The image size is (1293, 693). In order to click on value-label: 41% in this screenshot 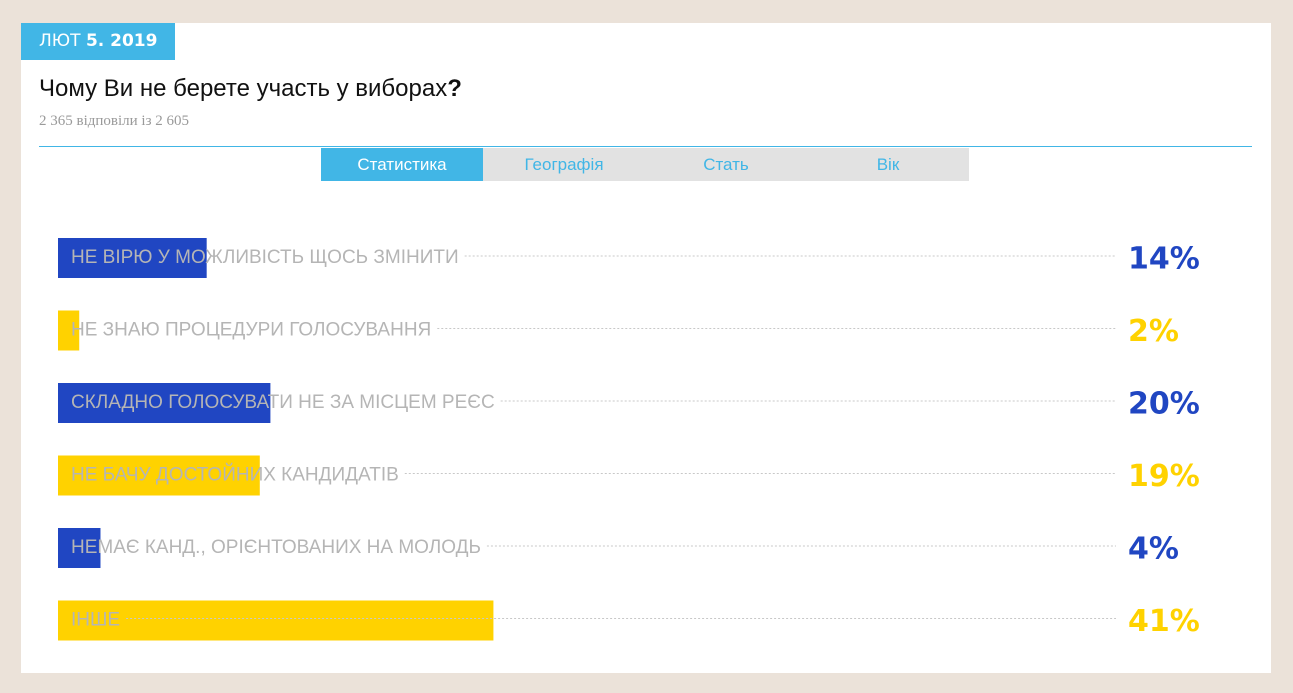, I will do `click(1164, 621)`.